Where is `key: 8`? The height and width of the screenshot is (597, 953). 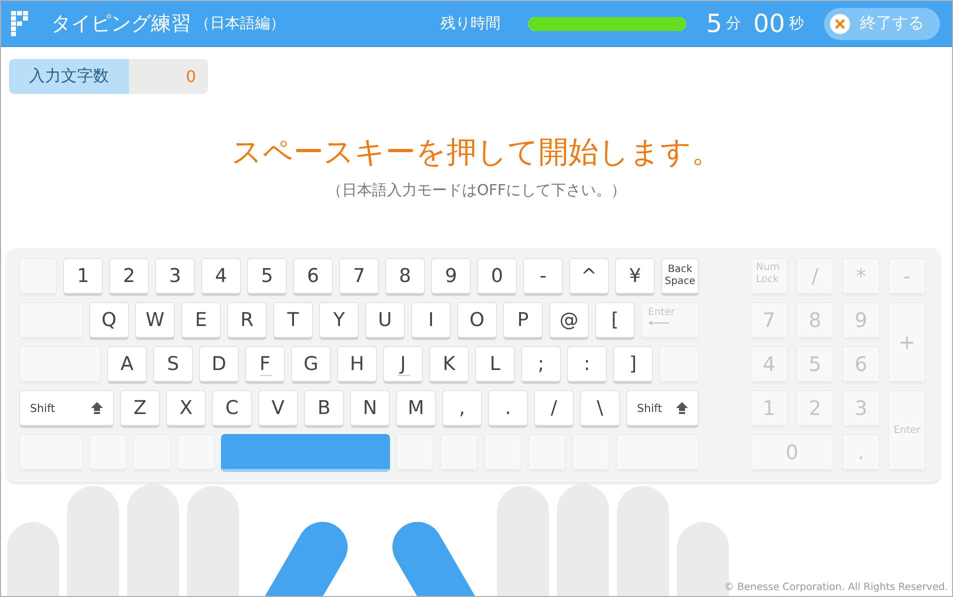 key: 8 is located at coordinates (405, 277).